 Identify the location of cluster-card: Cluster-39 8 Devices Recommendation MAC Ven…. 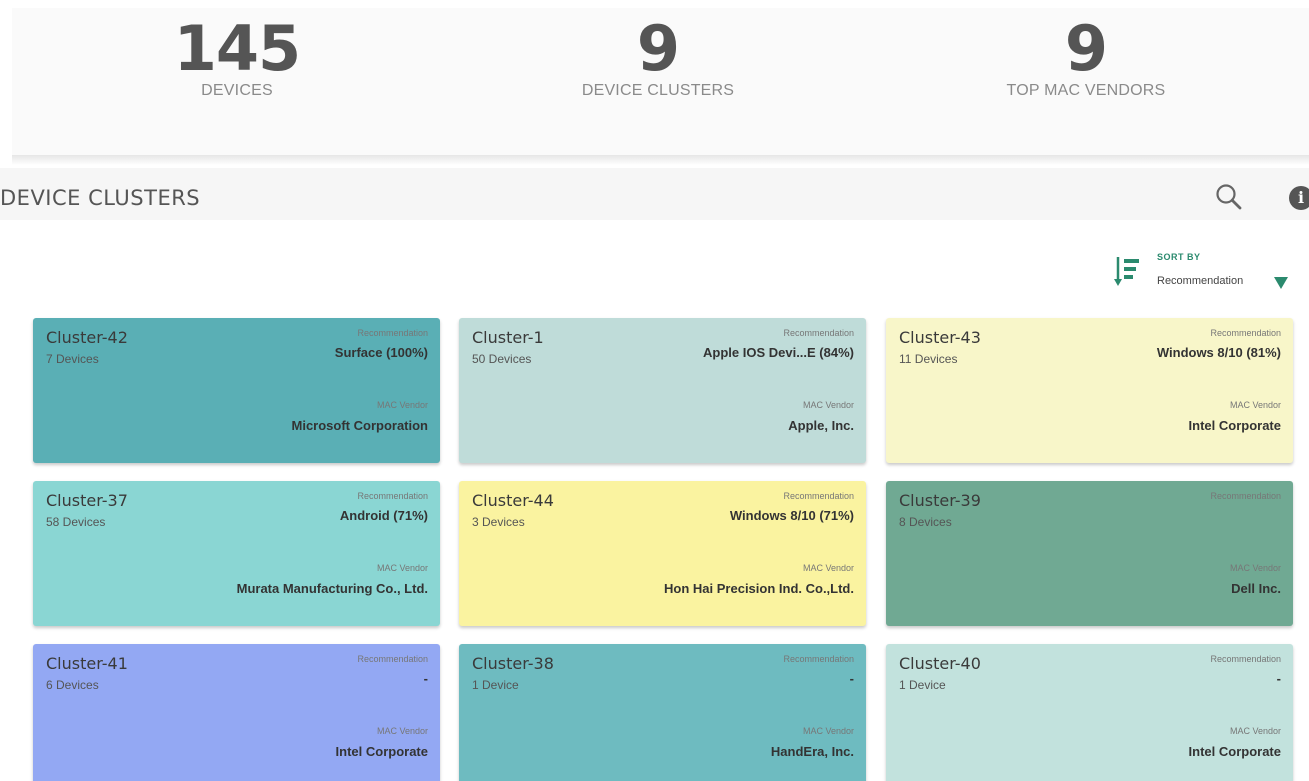
(1089, 553).